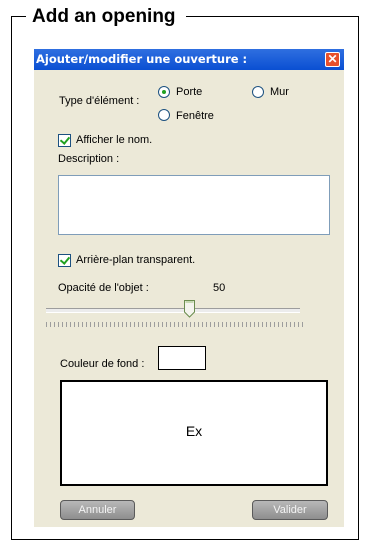  What do you see at coordinates (194, 205) in the screenshot?
I see `description-field` at bounding box center [194, 205].